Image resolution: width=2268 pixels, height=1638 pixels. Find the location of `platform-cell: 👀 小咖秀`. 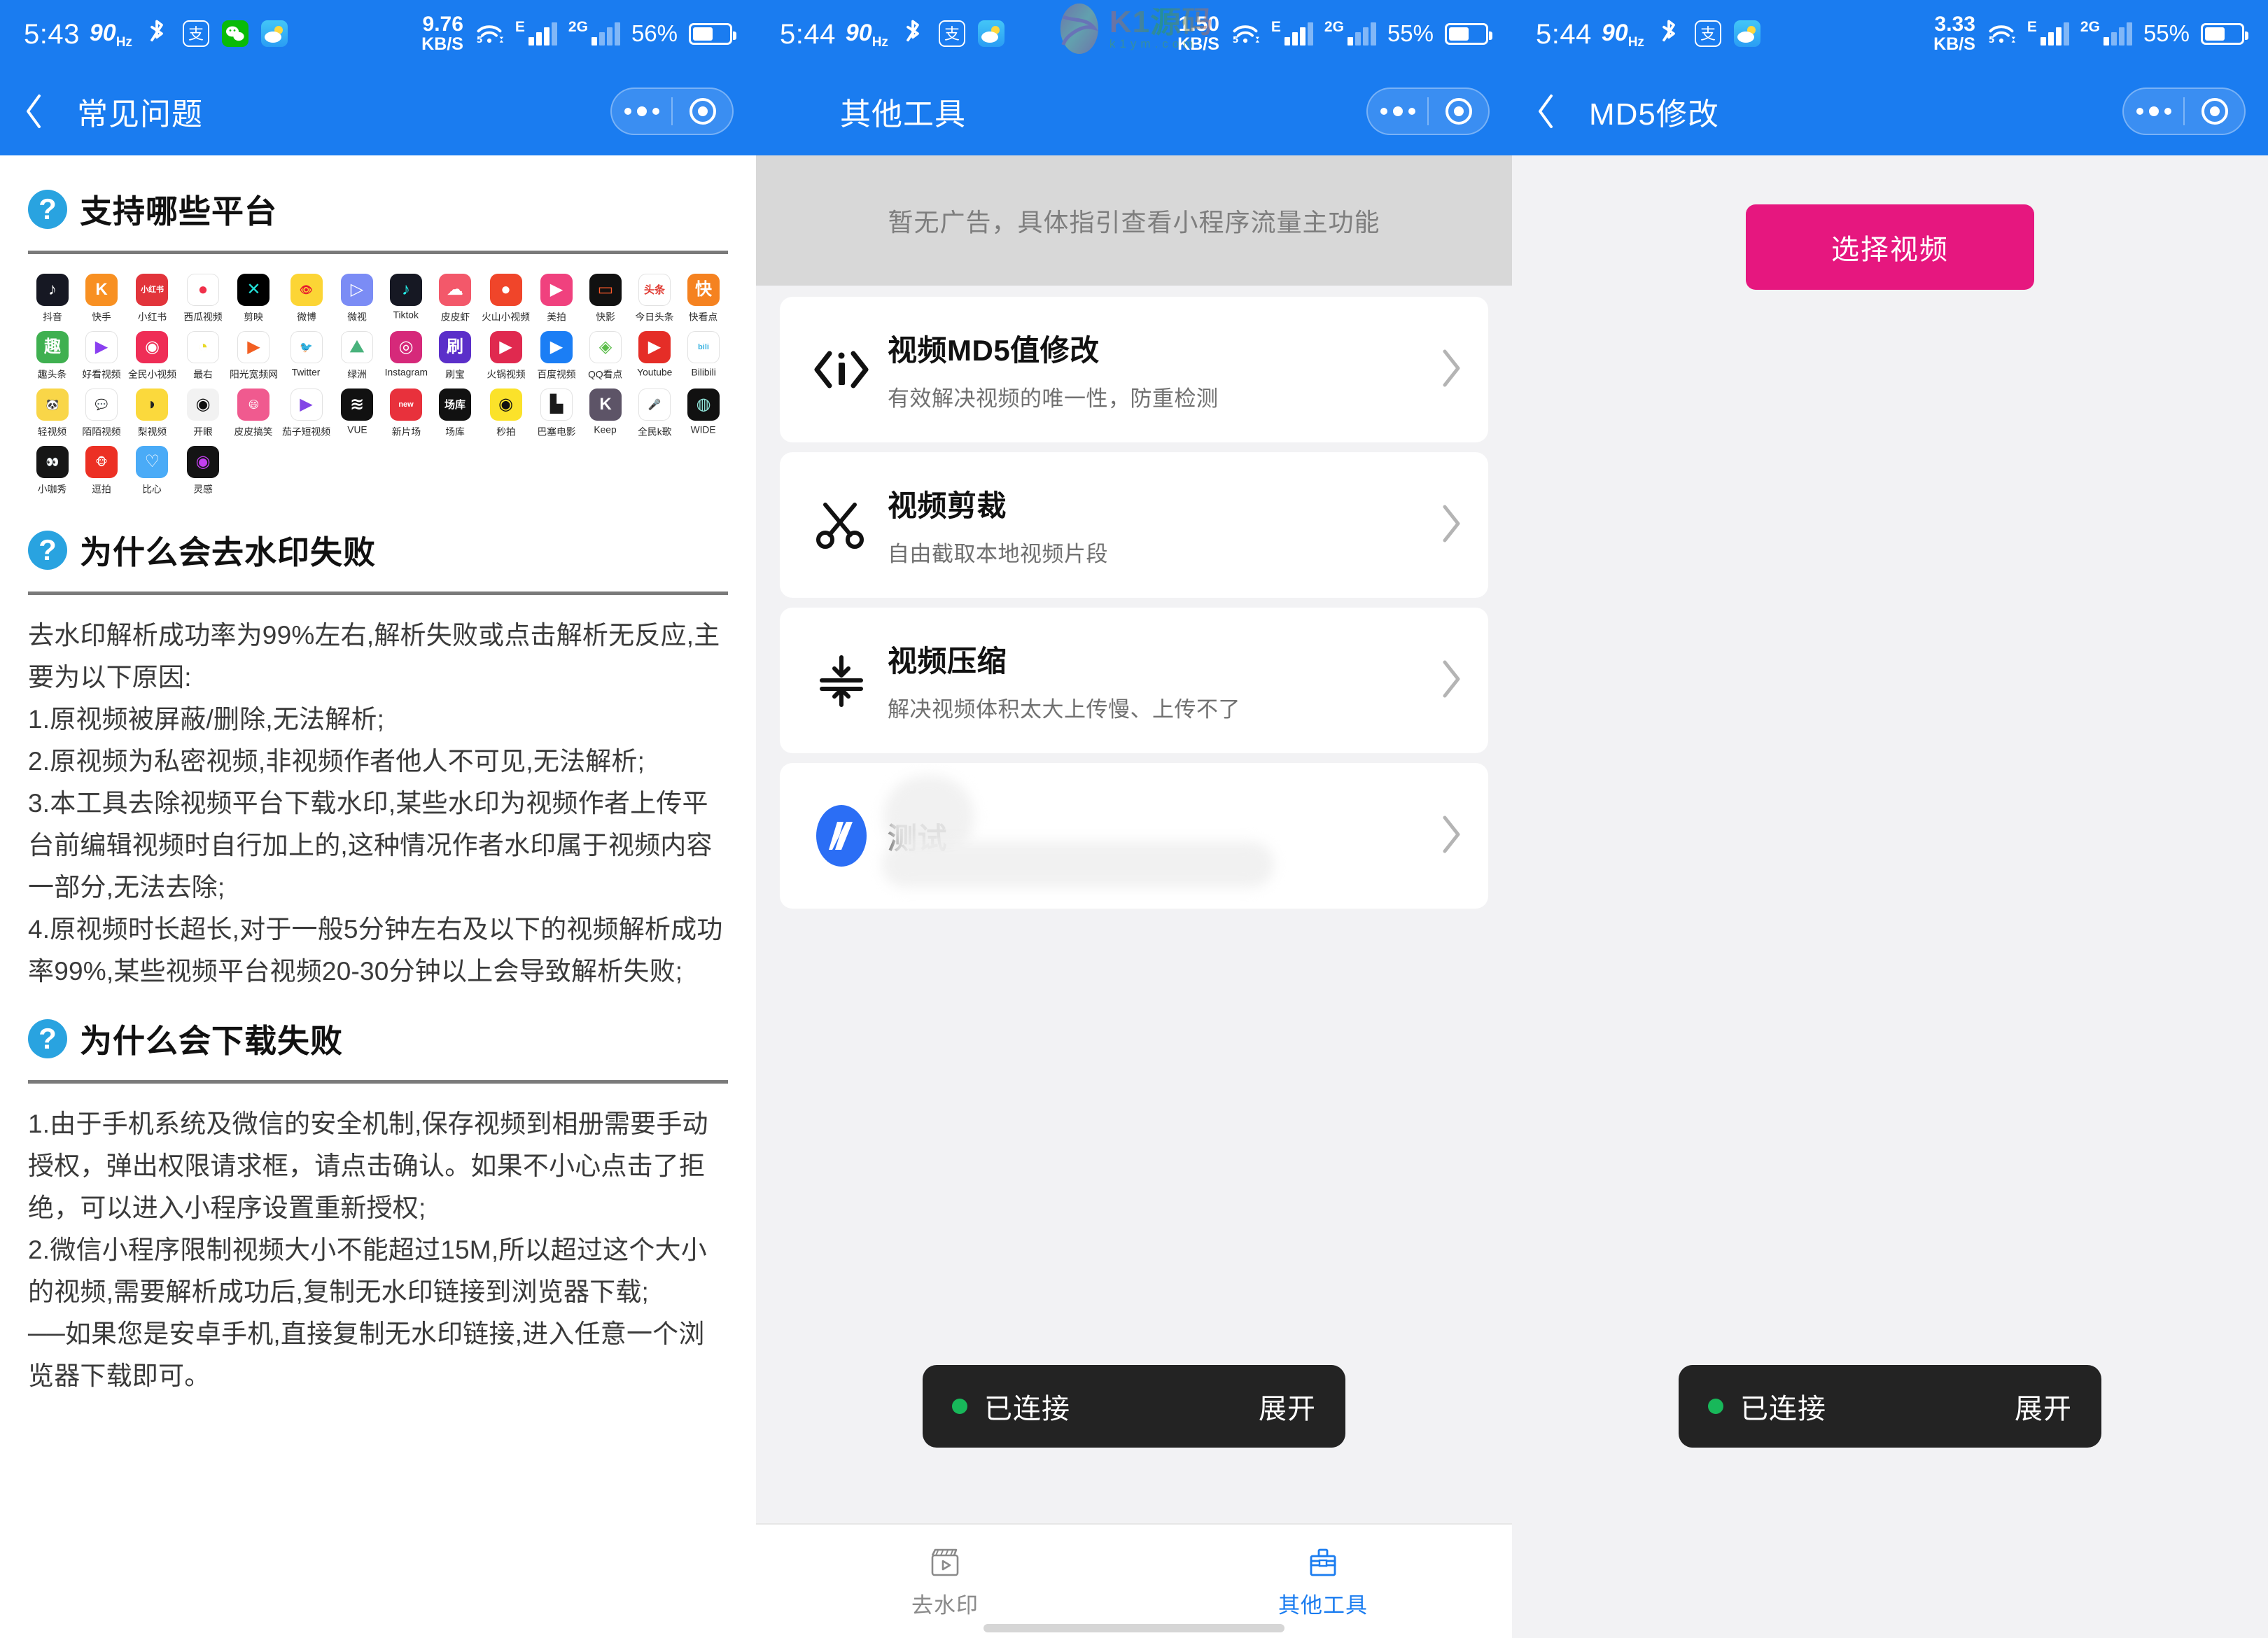

platform-cell: 👀 小咖秀 is located at coordinates (52, 471).